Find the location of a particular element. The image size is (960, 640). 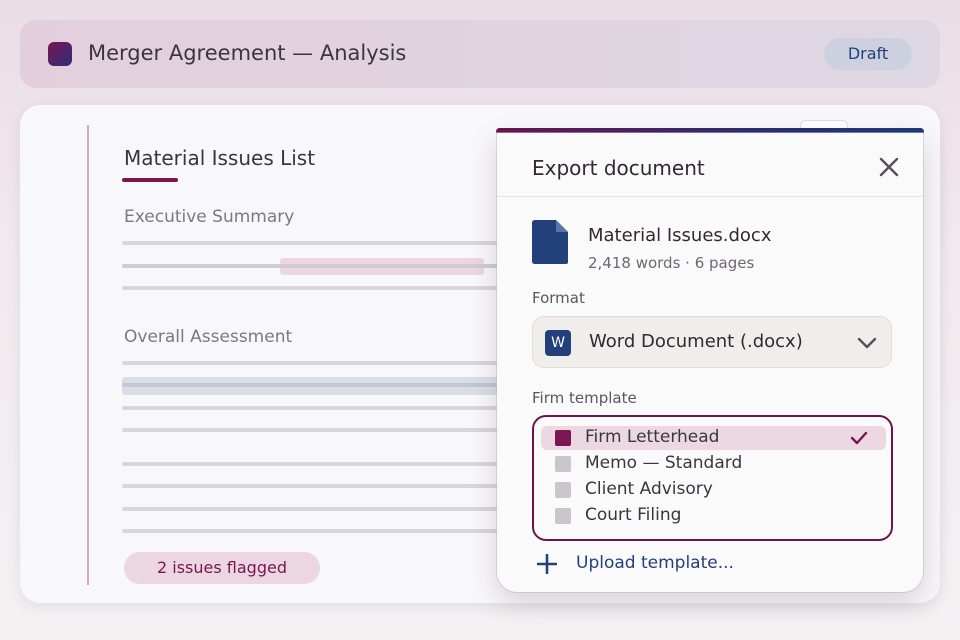

heading-underline is located at coordinates (150, 180).